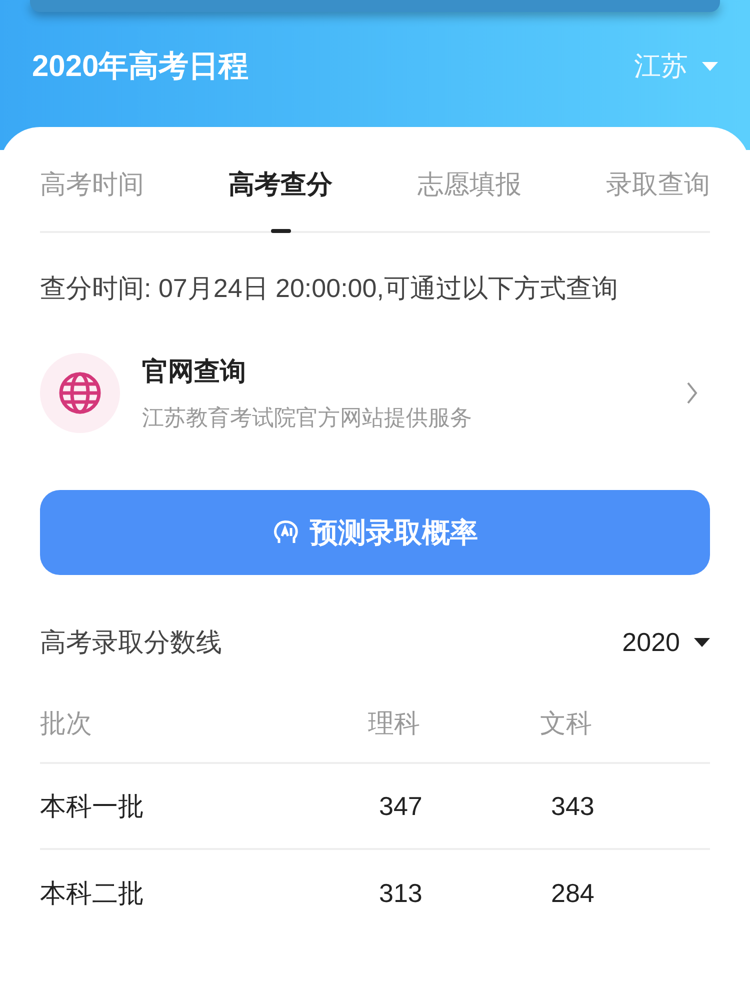 The width and height of the screenshot is (750, 989). What do you see at coordinates (666, 642) in the screenshot?
I see `year-selector: 2020` at bounding box center [666, 642].